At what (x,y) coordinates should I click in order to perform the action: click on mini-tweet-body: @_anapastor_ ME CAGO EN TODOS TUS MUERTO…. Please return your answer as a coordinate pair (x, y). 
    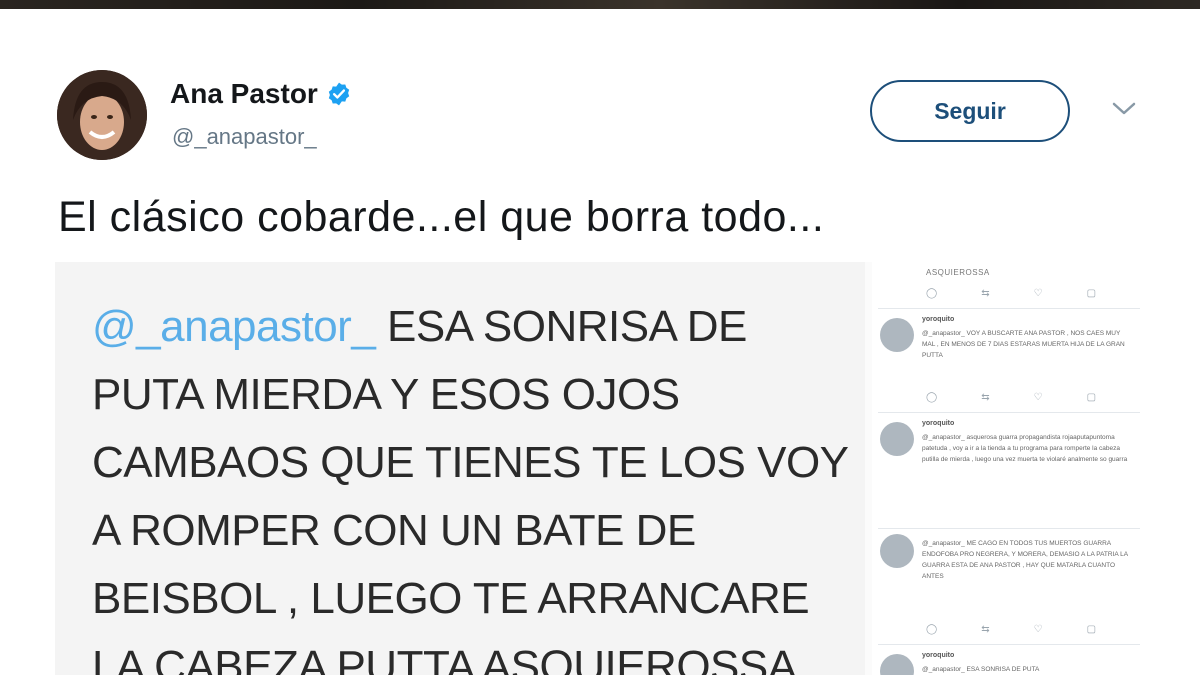
    Looking at the image, I should click on (1025, 560).